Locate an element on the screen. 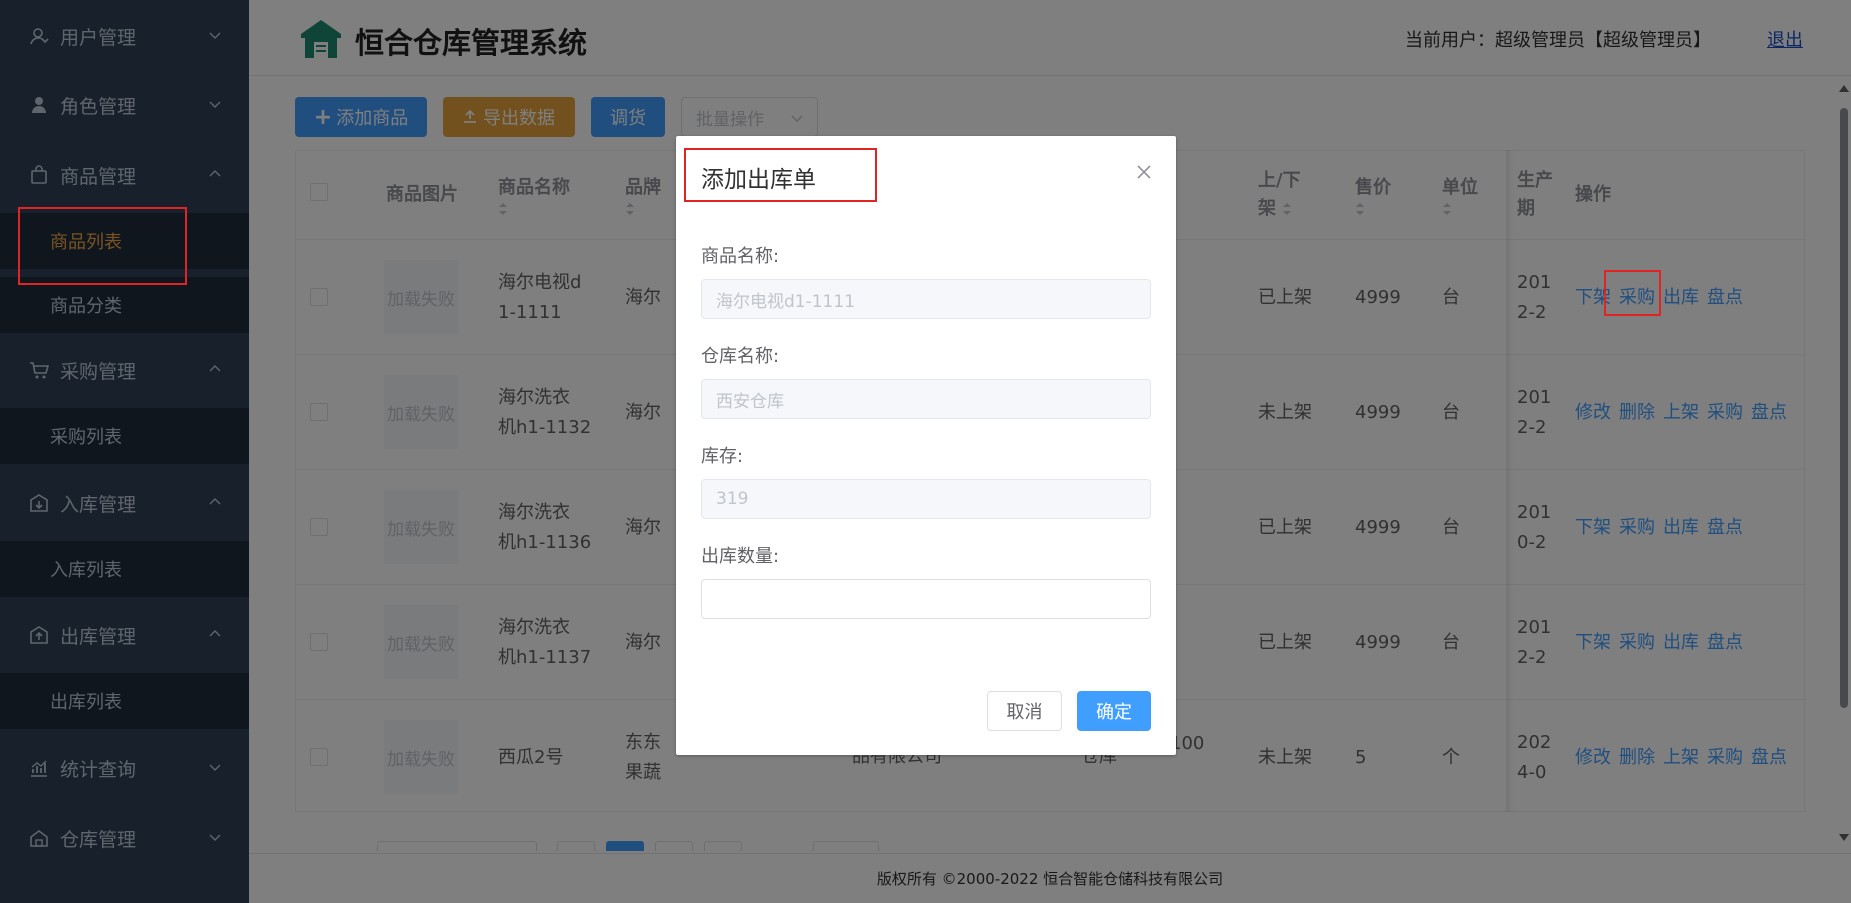  field-value: 319 is located at coordinates (732, 499).